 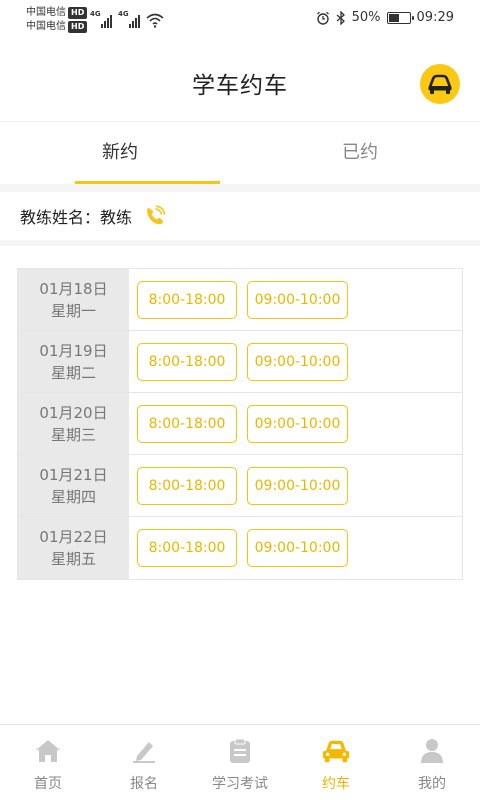 What do you see at coordinates (57, 20) in the screenshot?
I see `carrier-info: 中国电信 HD 中国电信 HD` at bounding box center [57, 20].